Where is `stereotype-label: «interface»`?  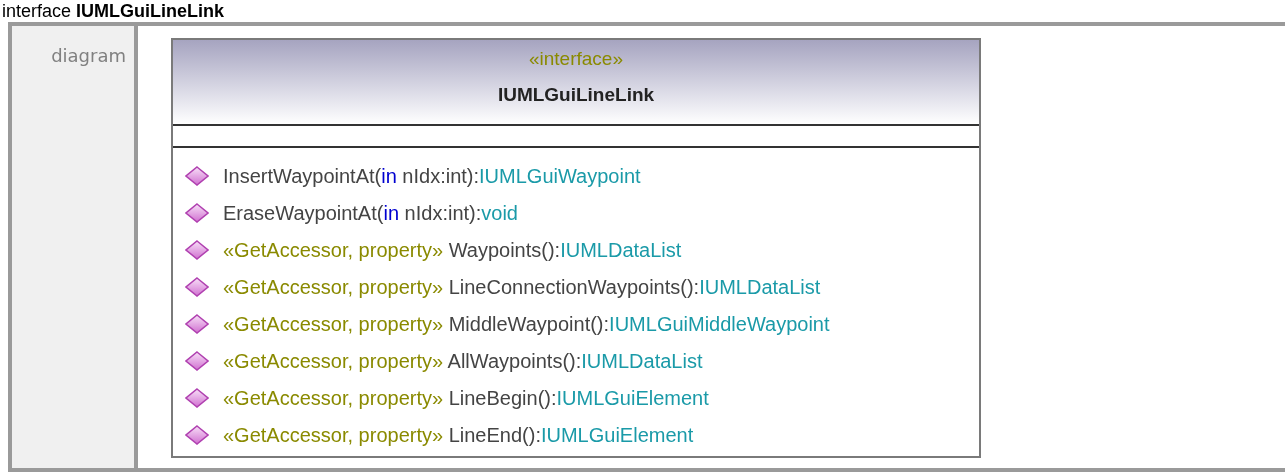
stereotype-label: «interface» is located at coordinates (576, 59).